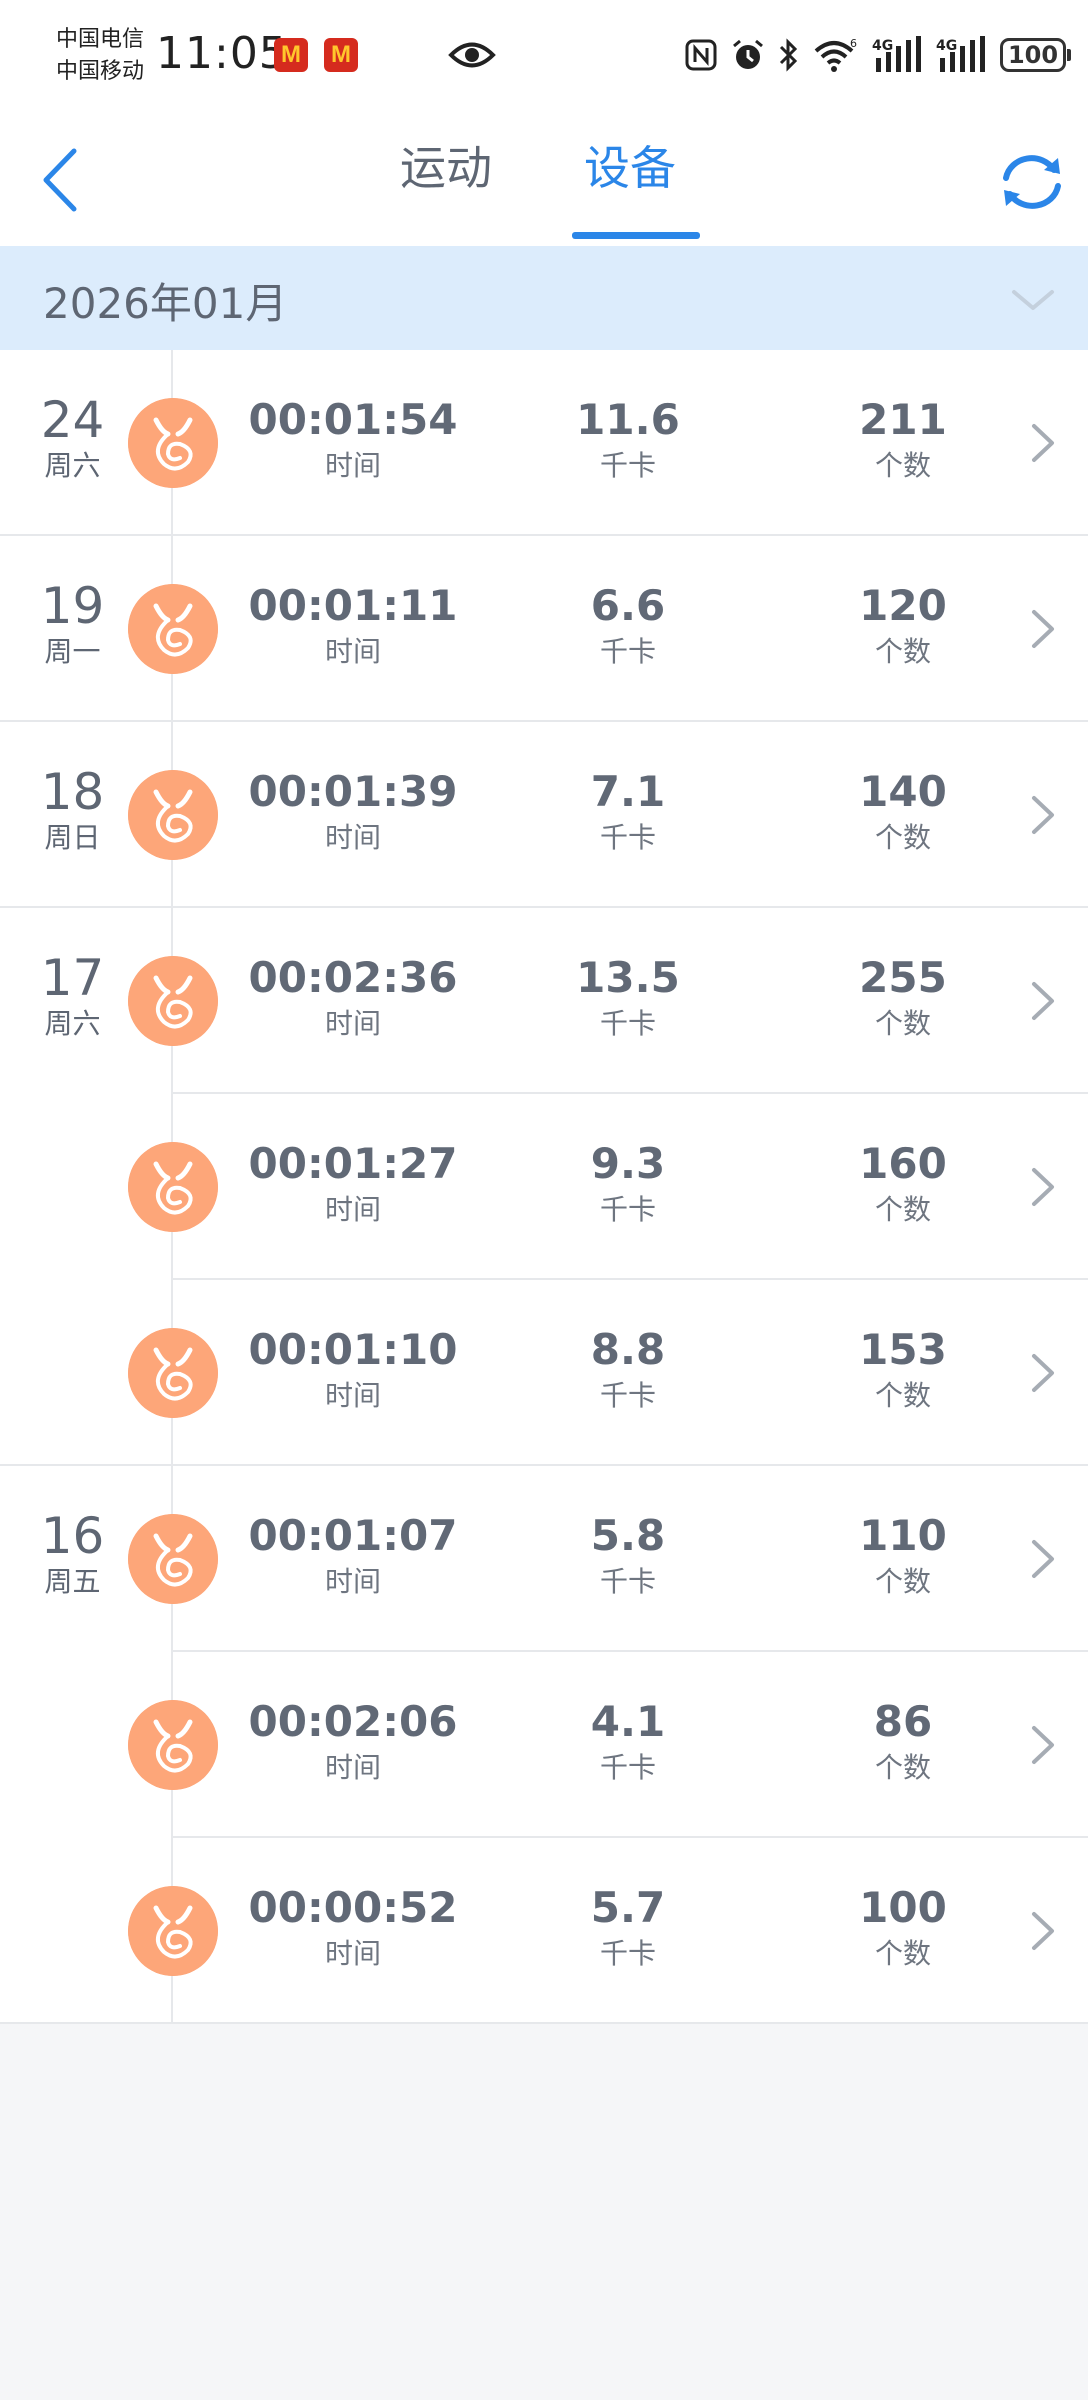  Describe the element at coordinates (903, 1928) in the screenshot. I see `count-stat: 100 个数` at that location.